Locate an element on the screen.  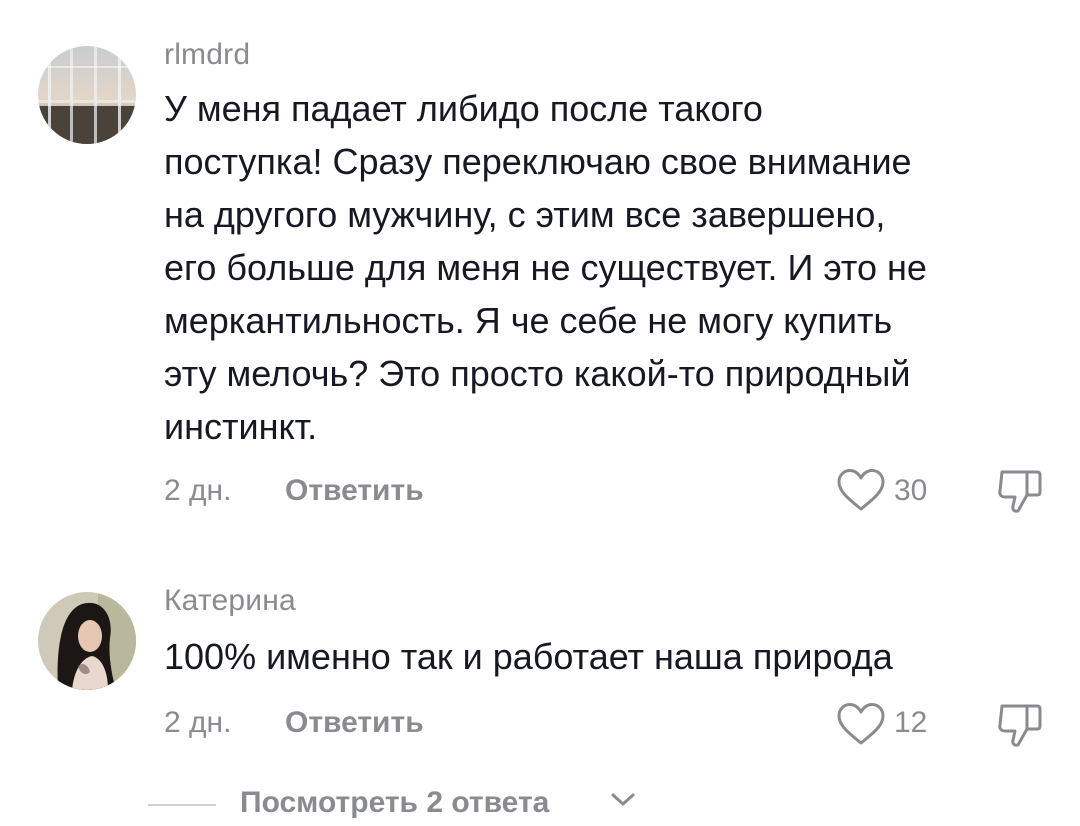
comment-username: Катерина is located at coordinates (230, 601).